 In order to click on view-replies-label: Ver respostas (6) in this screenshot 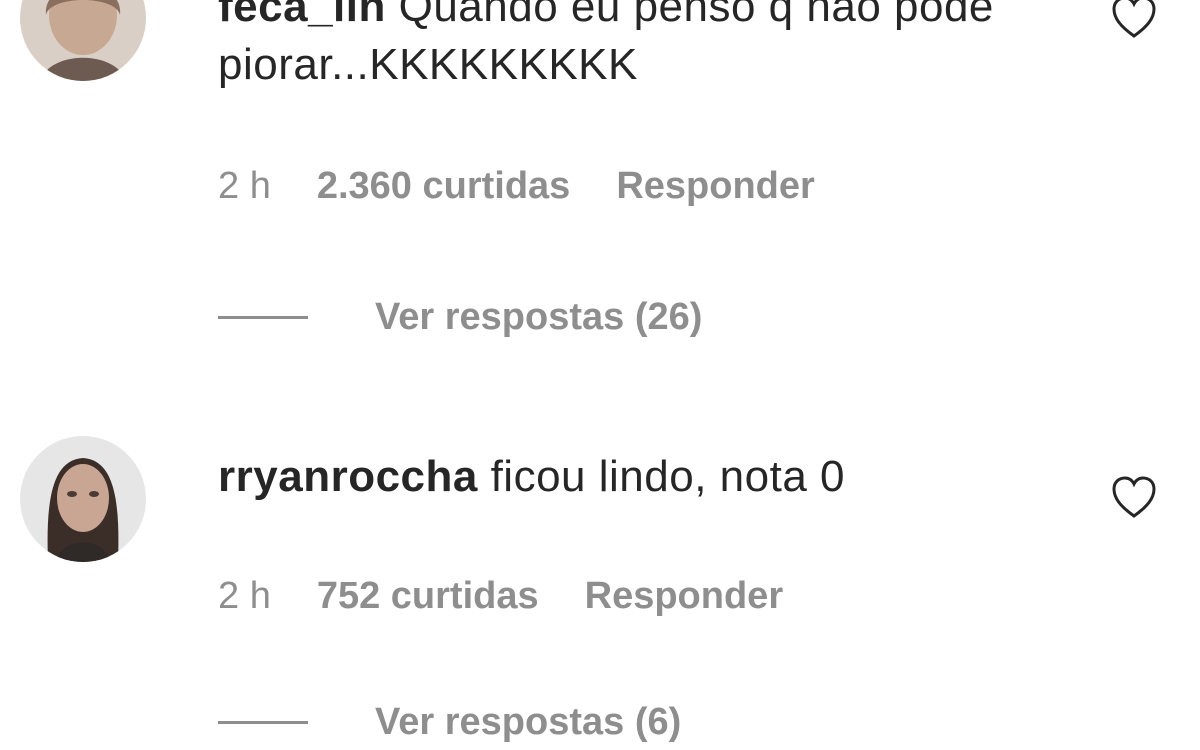, I will do `click(528, 722)`.